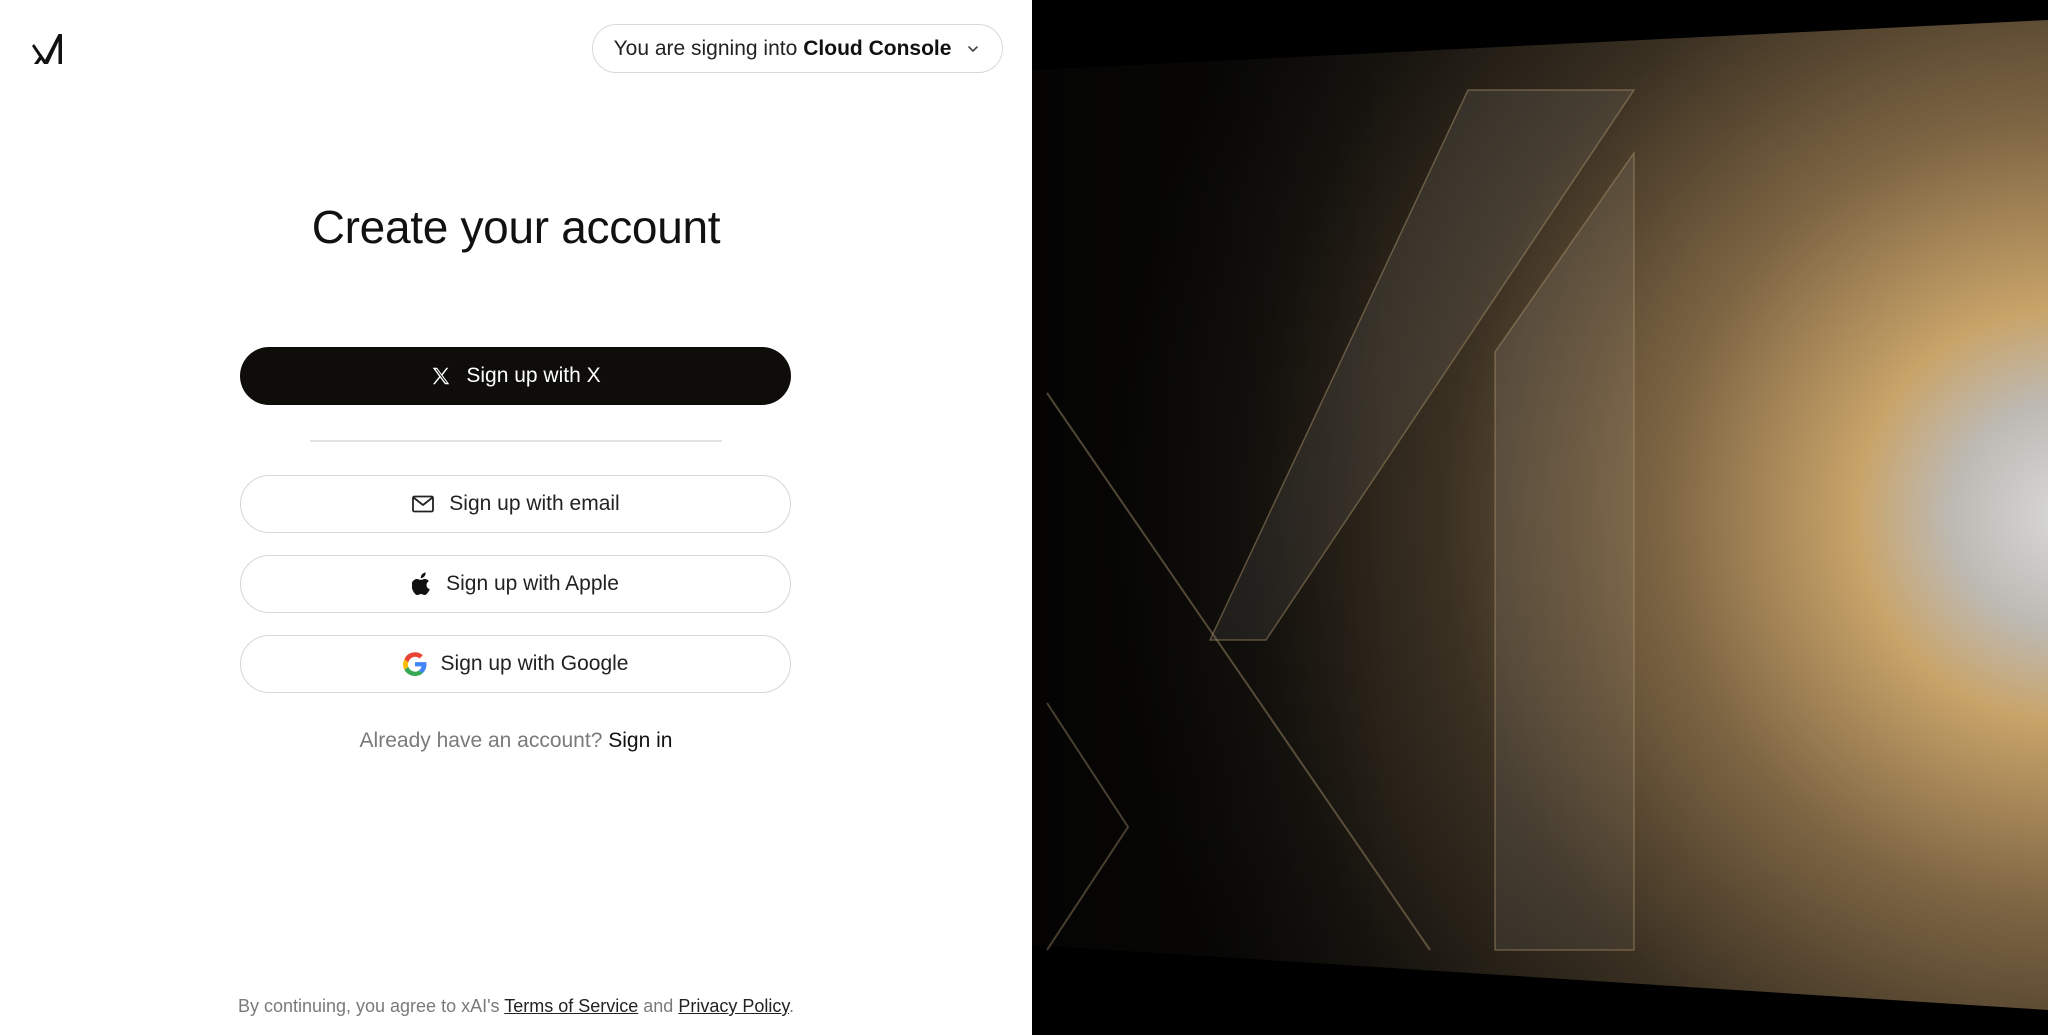  I want to click on sign-in-link: Sign in, so click(640, 740).